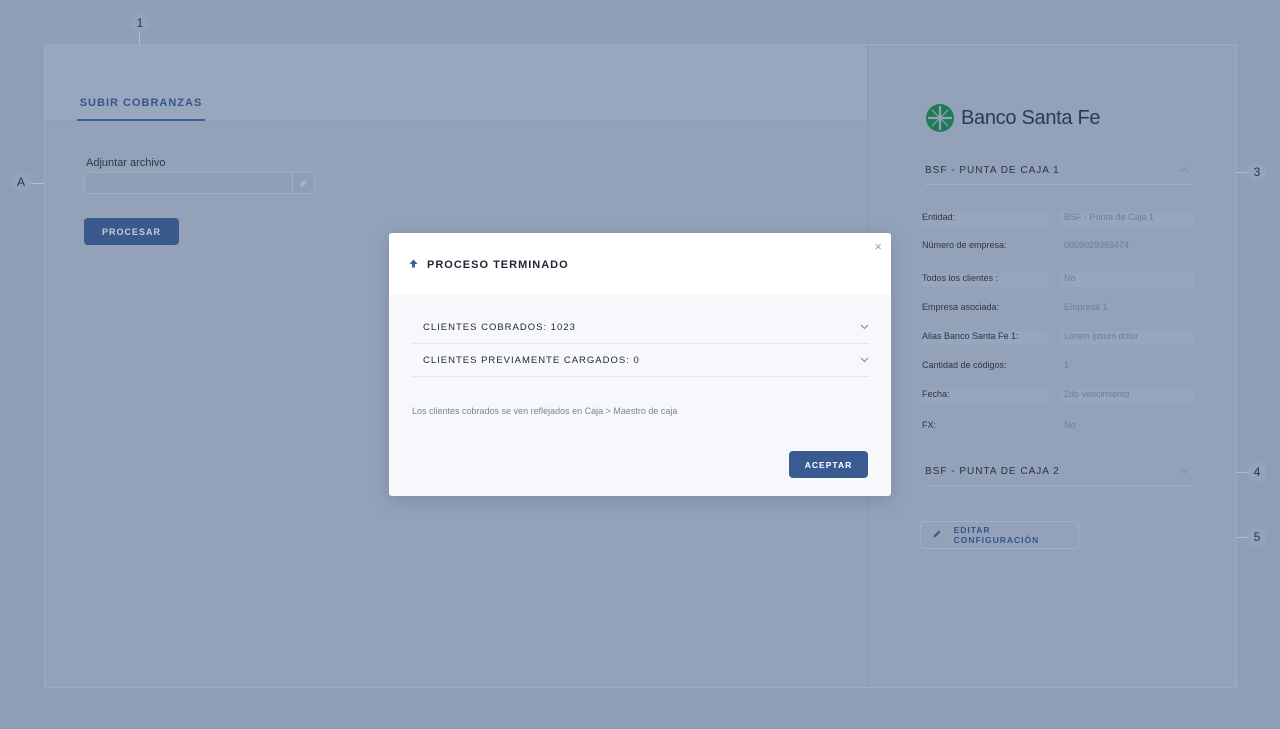 The width and height of the screenshot is (1280, 729). I want to click on field-row: Entidad: BSF - Punta de Caja 1, so click(1058, 219).